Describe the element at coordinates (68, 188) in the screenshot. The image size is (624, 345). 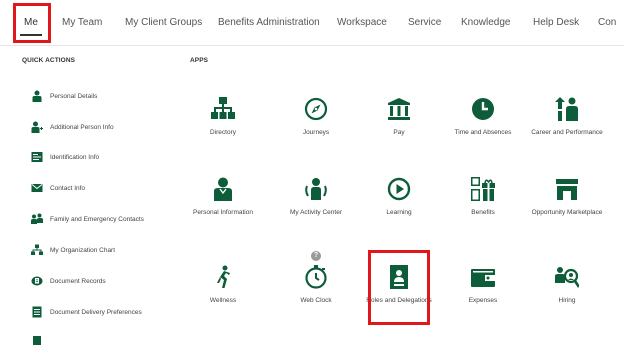
I see `quick-action-label: Contact Info` at that location.